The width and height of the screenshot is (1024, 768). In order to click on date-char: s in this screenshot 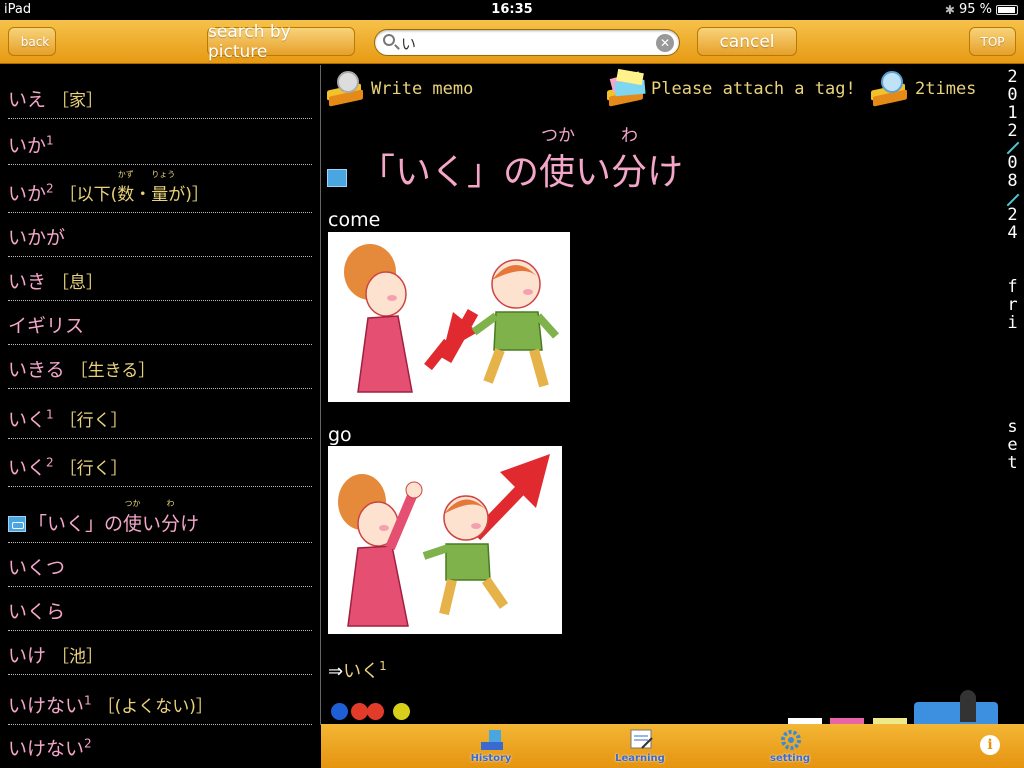, I will do `click(1012, 427)`.